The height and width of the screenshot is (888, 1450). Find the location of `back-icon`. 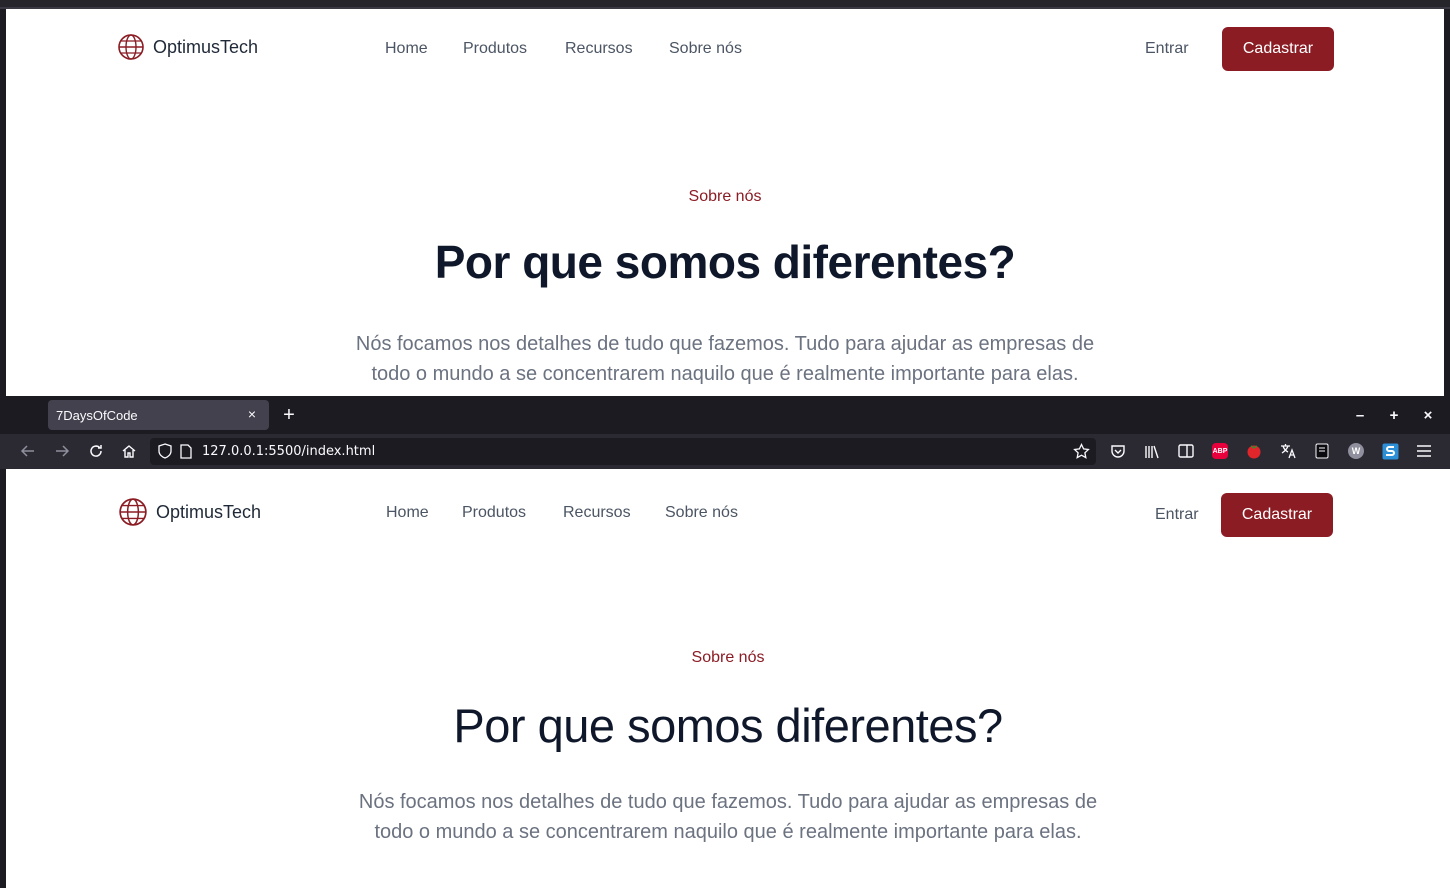

back-icon is located at coordinates (28, 451).